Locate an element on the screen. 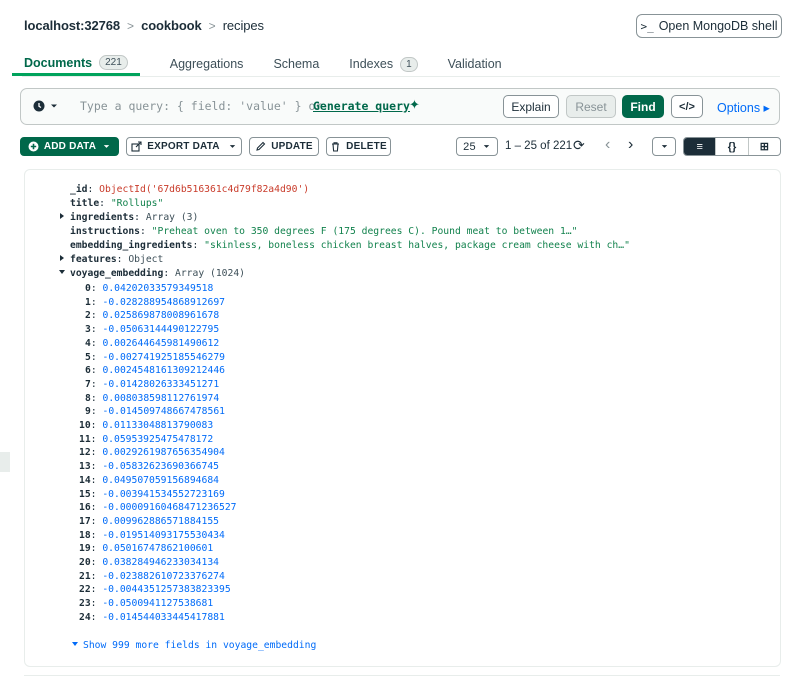 This screenshot has width=800, height=682. breadcrumb-host: localhost:32768 is located at coordinates (72, 25).